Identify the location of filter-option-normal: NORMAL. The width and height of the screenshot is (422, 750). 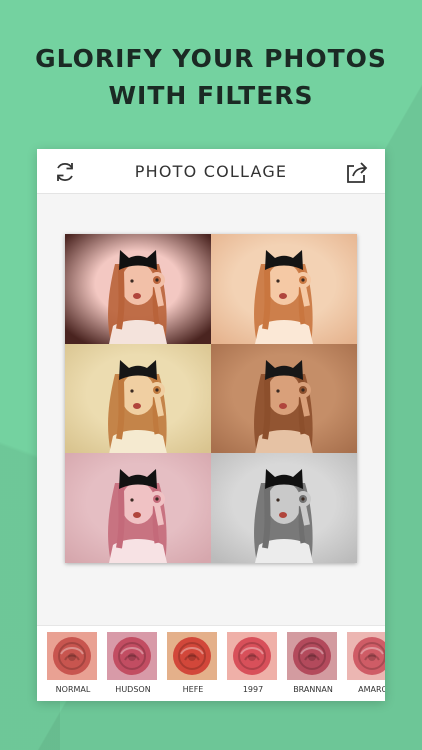
(73, 664).